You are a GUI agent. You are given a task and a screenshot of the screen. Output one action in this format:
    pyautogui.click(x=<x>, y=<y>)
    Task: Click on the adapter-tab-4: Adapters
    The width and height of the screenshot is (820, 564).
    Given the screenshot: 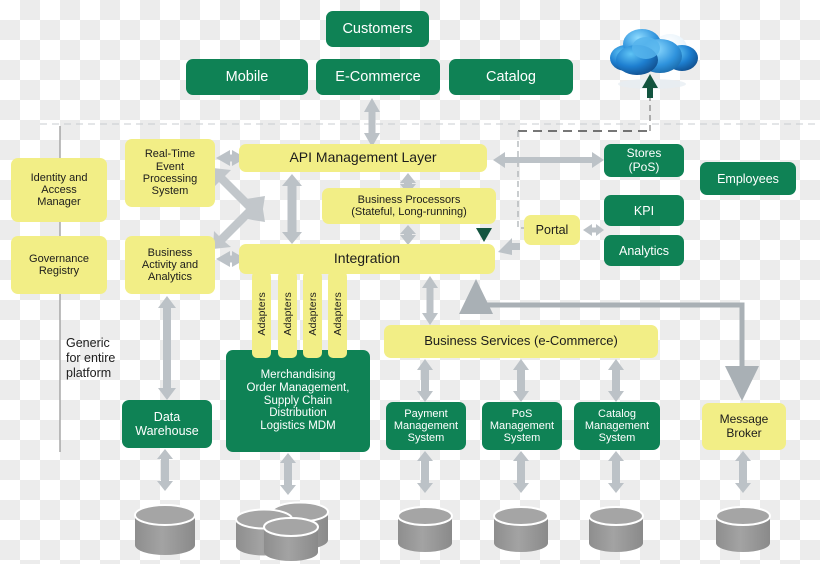 What is the action you would take?
    pyautogui.click(x=337, y=314)
    